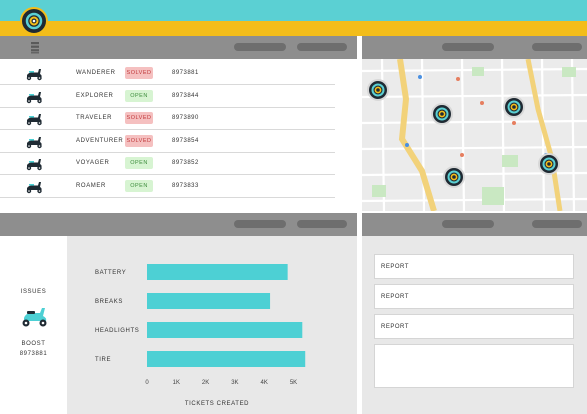 The height and width of the screenshot is (414, 587). What do you see at coordinates (185, 163) in the screenshot?
I see `ticket-number: 8973852` at bounding box center [185, 163].